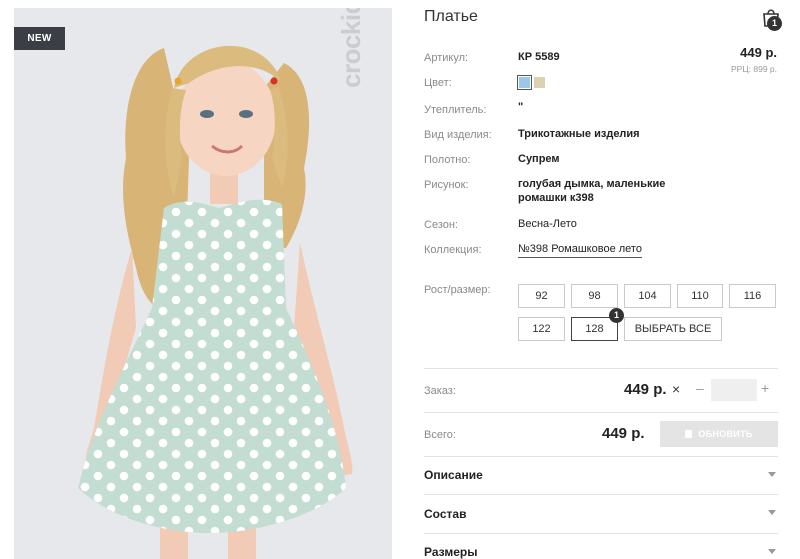  What do you see at coordinates (440, 391) in the screenshot?
I see `order-label: Заказ:` at bounding box center [440, 391].